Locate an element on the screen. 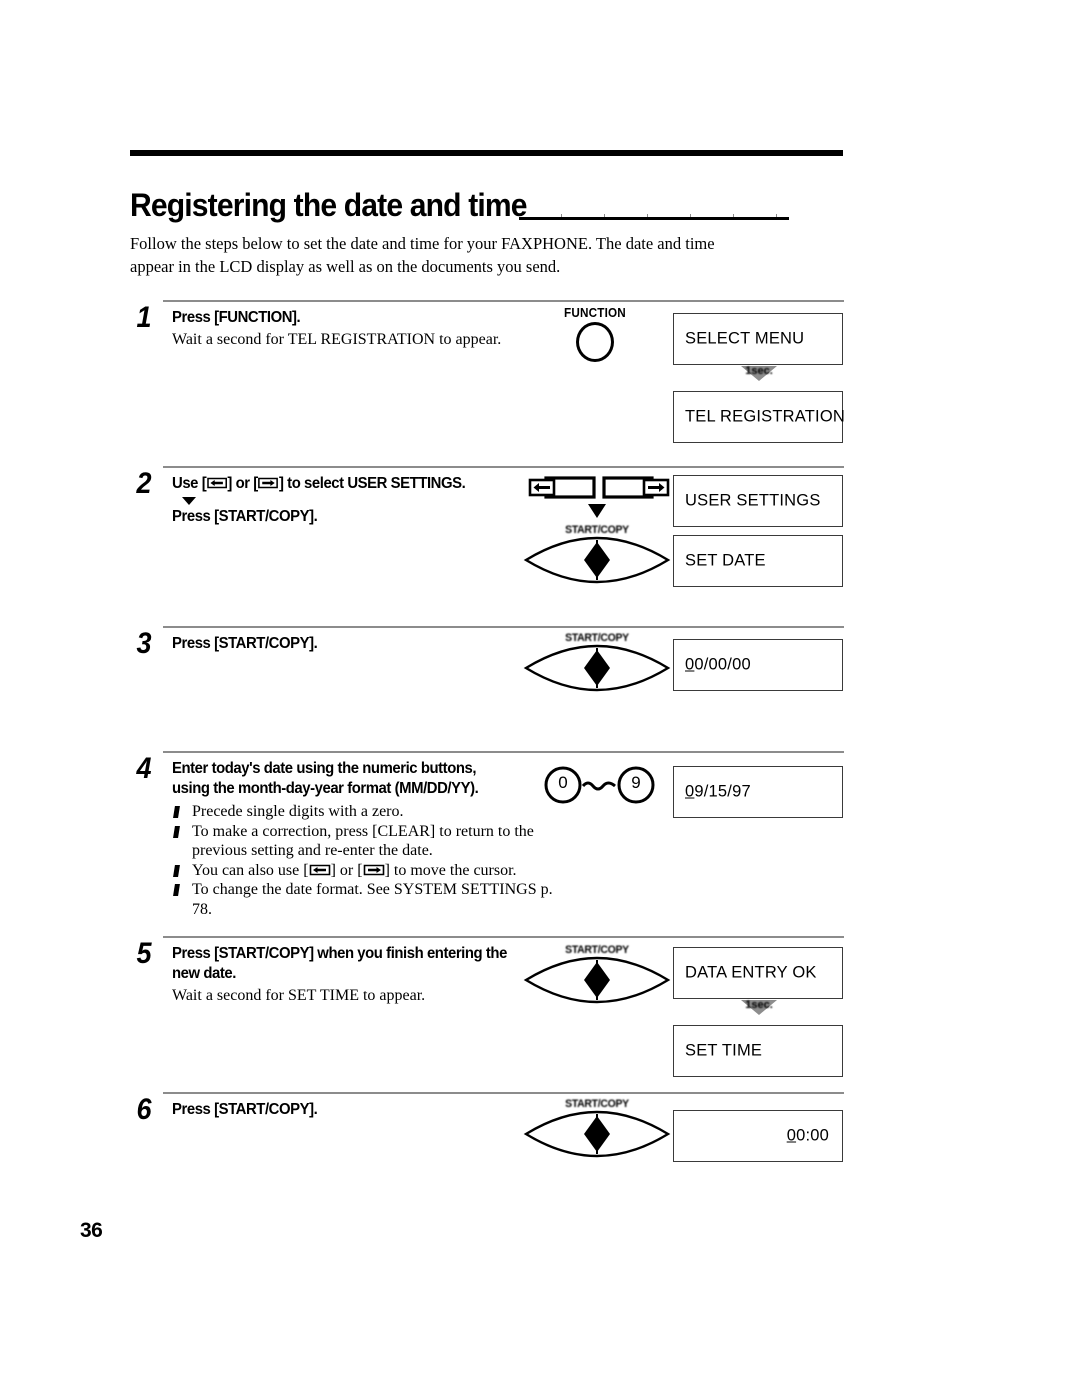  numeric-key-low-label: 0 is located at coordinates (563, 782).